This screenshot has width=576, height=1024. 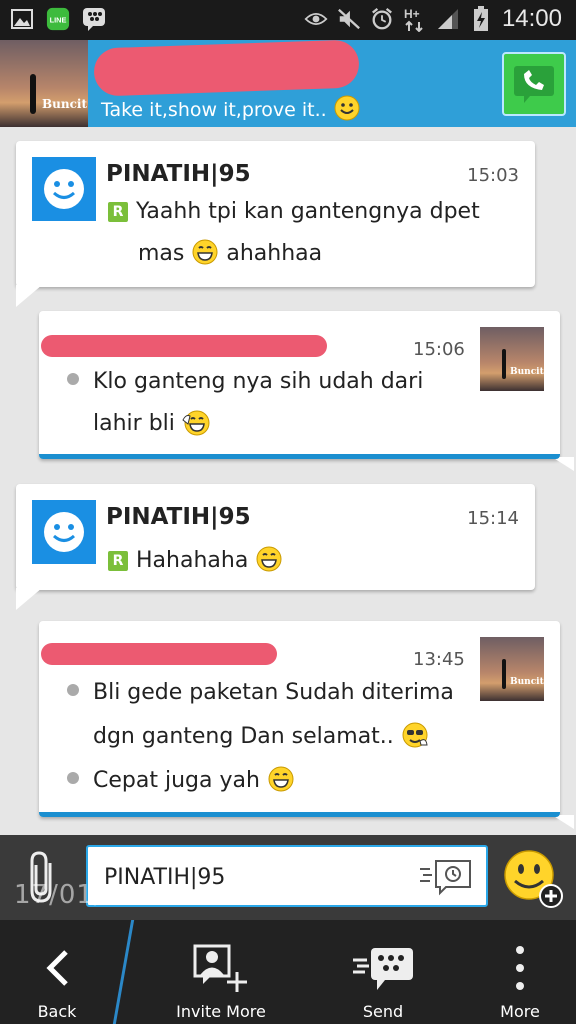 What do you see at coordinates (196, 423) in the screenshot?
I see `laughing-wave-emoji-icon` at bounding box center [196, 423].